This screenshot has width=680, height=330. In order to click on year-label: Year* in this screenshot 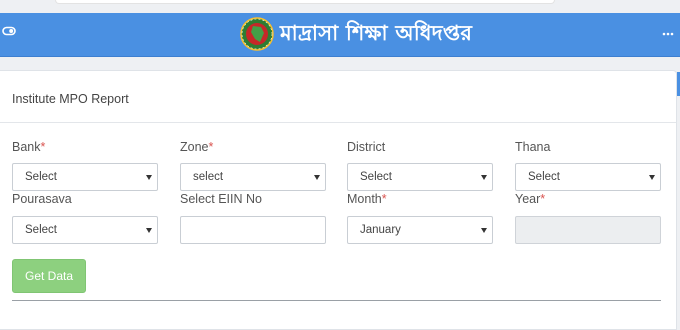, I will do `click(530, 199)`.